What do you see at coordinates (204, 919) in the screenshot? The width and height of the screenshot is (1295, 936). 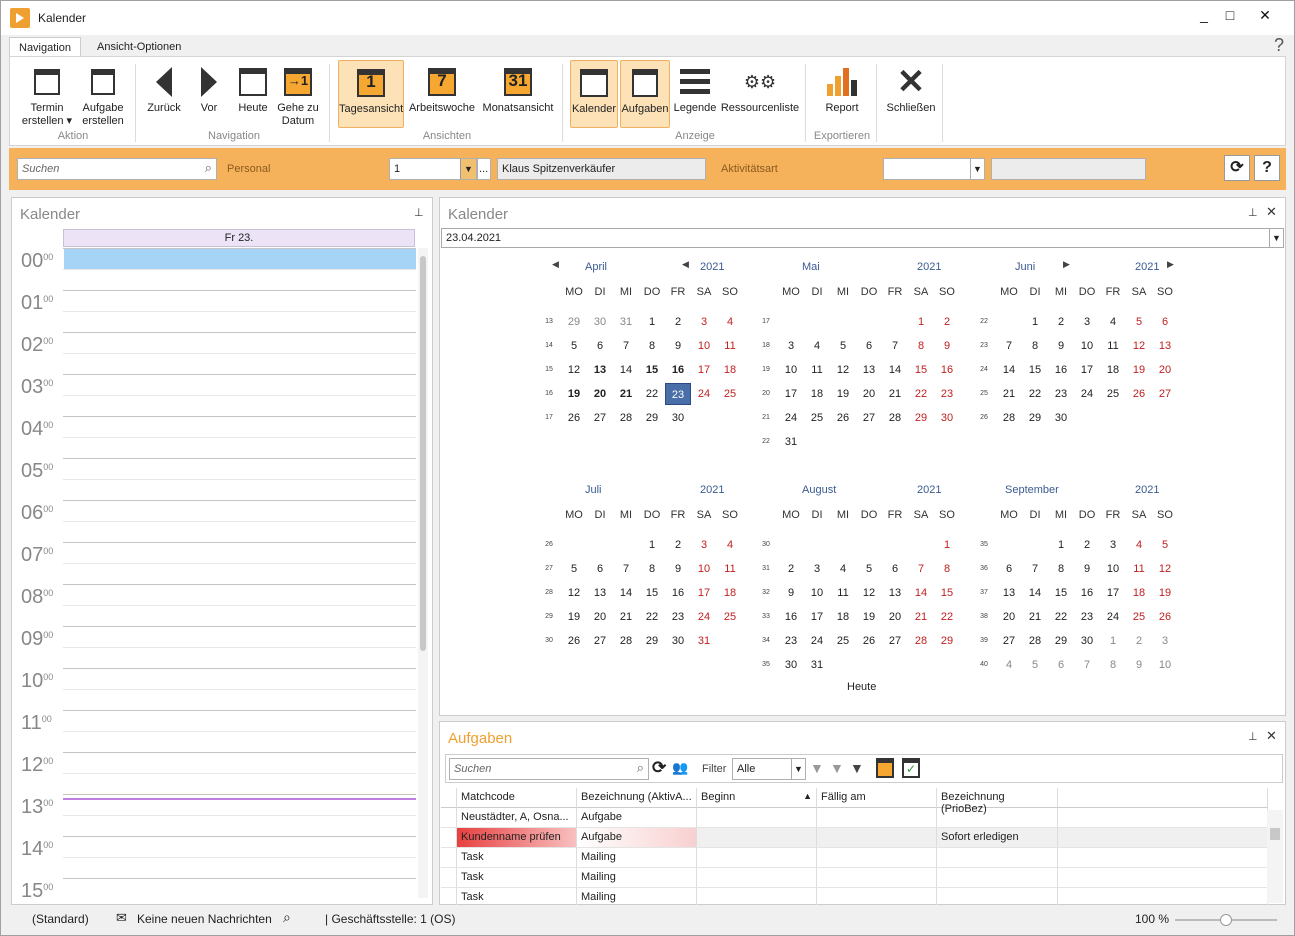 I see `messages-status: Keine neuen Nachrichten` at bounding box center [204, 919].